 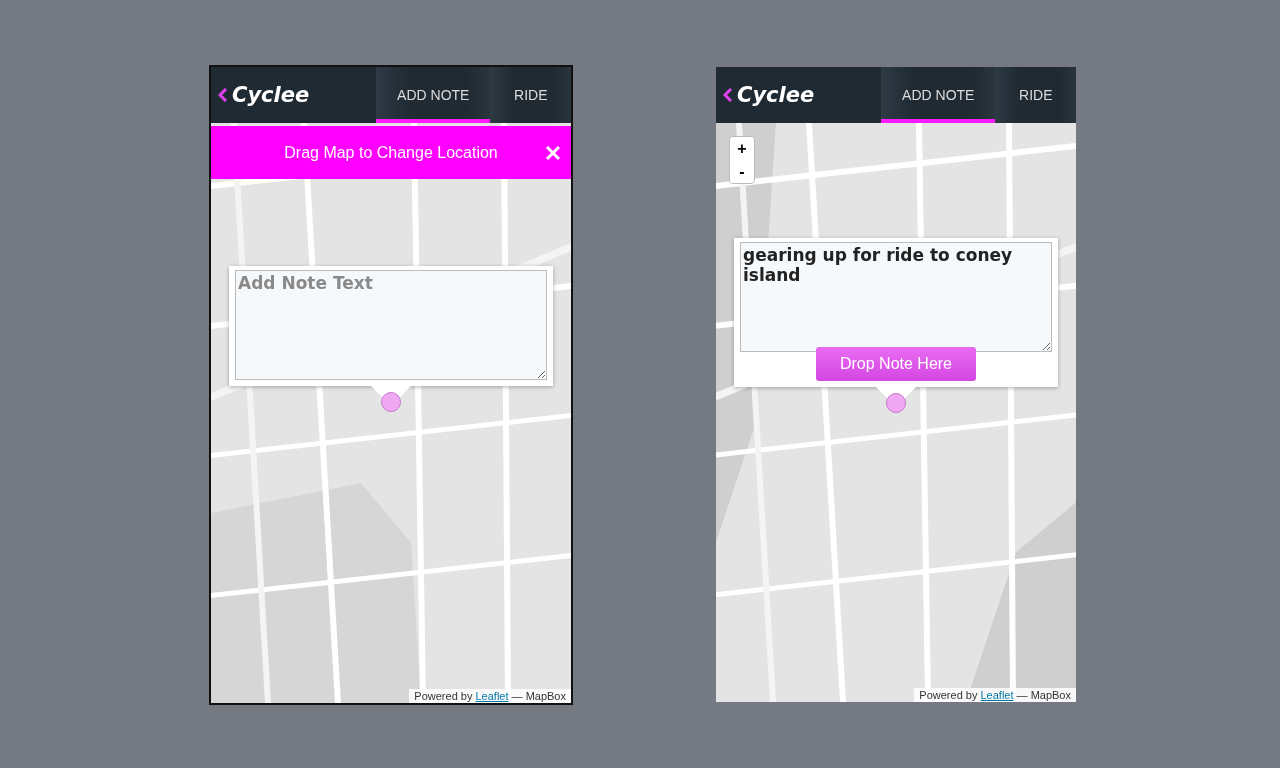 What do you see at coordinates (391, 325) in the screenshot?
I see `note-field: Add Note Text` at bounding box center [391, 325].